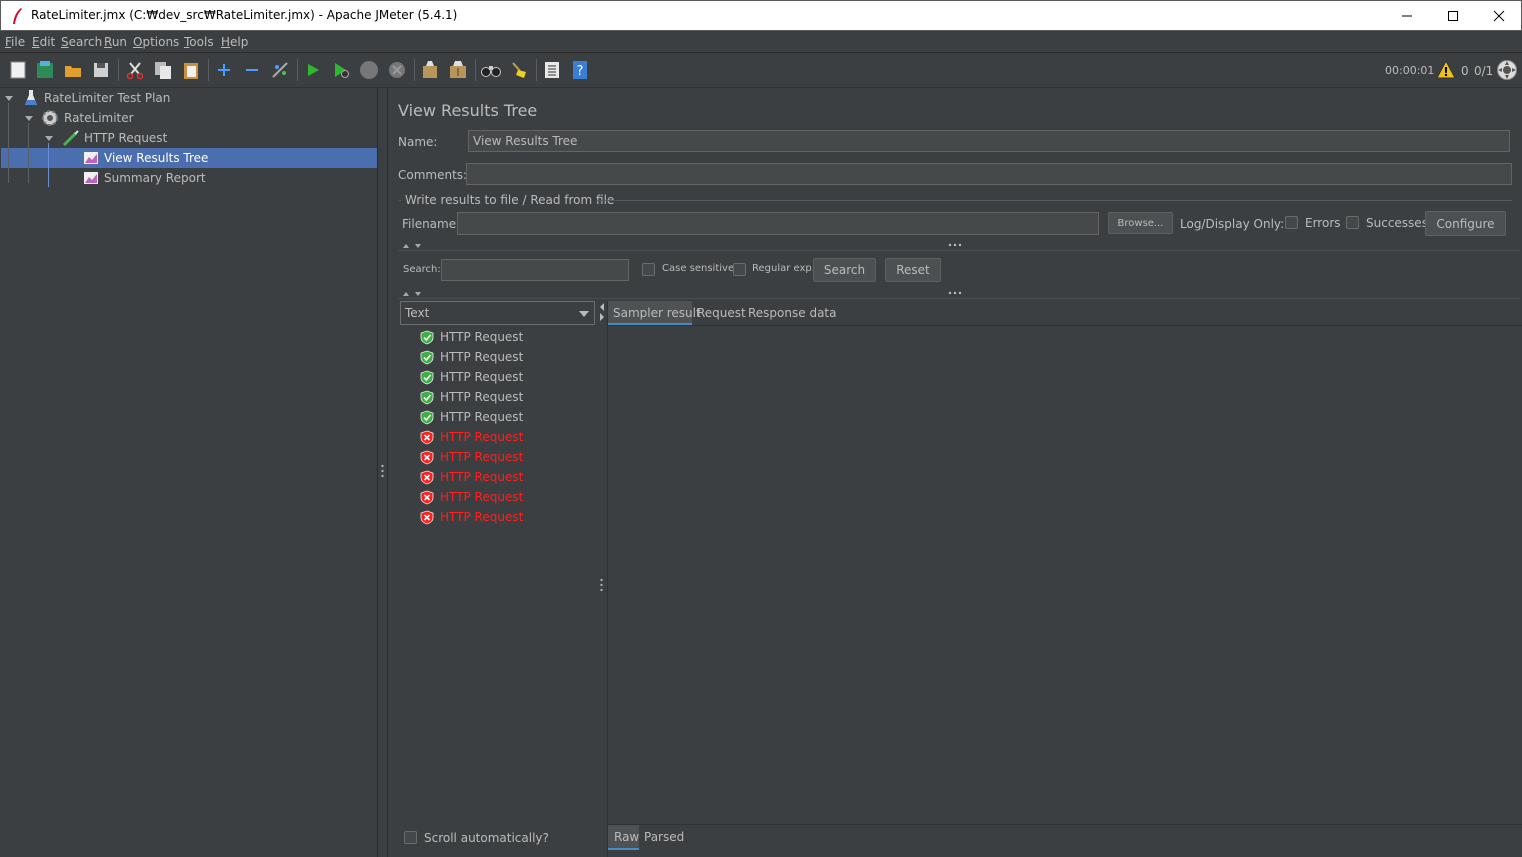 The width and height of the screenshot is (1522, 857). Describe the element at coordinates (369, 70) in the screenshot. I see `stop-button` at that location.